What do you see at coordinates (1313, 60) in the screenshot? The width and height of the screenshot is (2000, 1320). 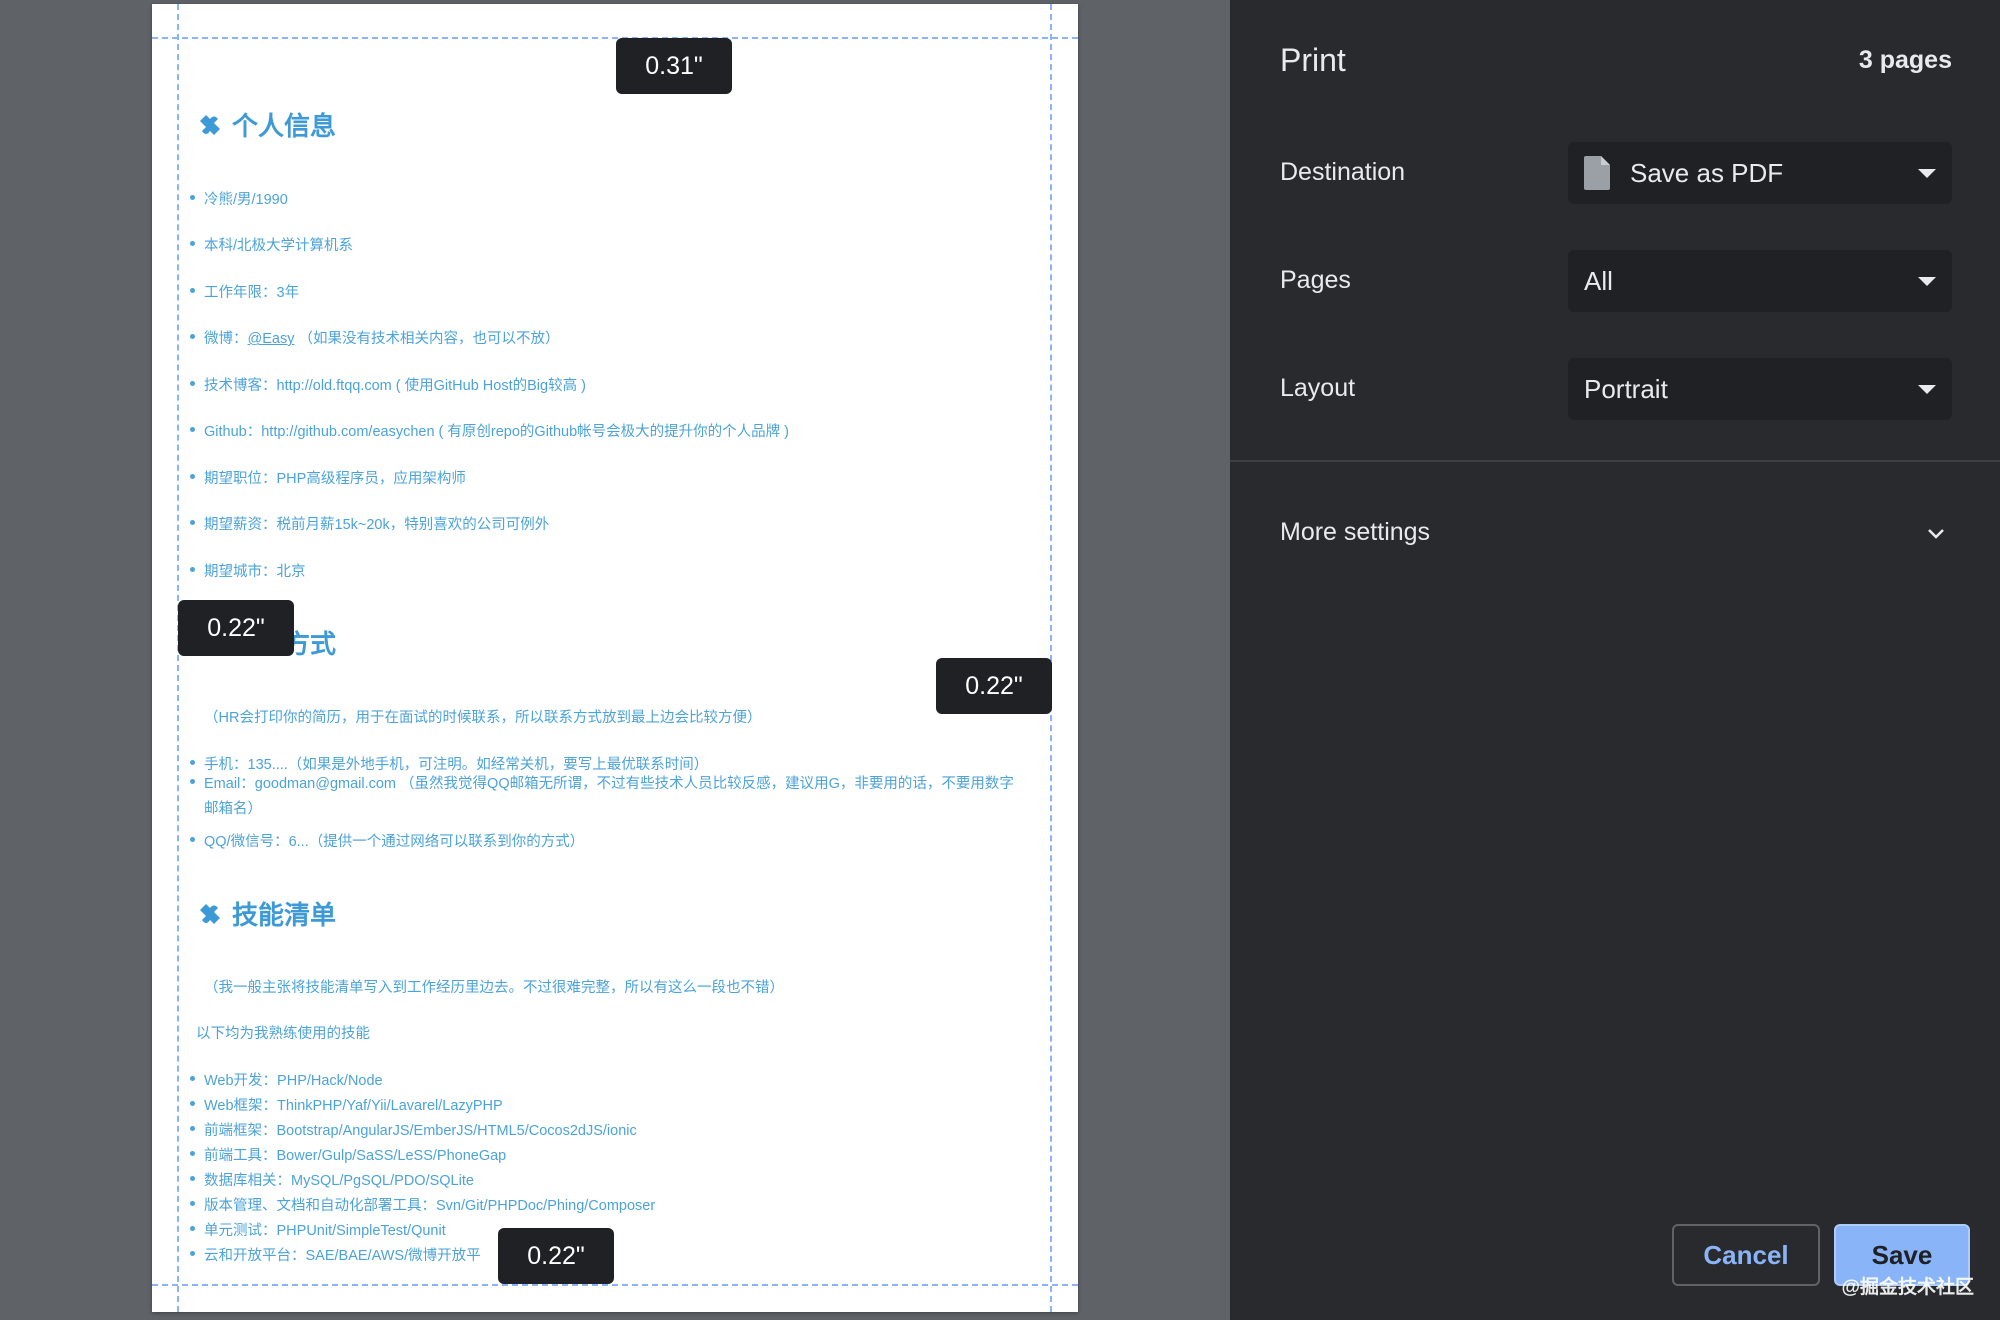 I see `panel-title: Print` at bounding box center [1313, 60].